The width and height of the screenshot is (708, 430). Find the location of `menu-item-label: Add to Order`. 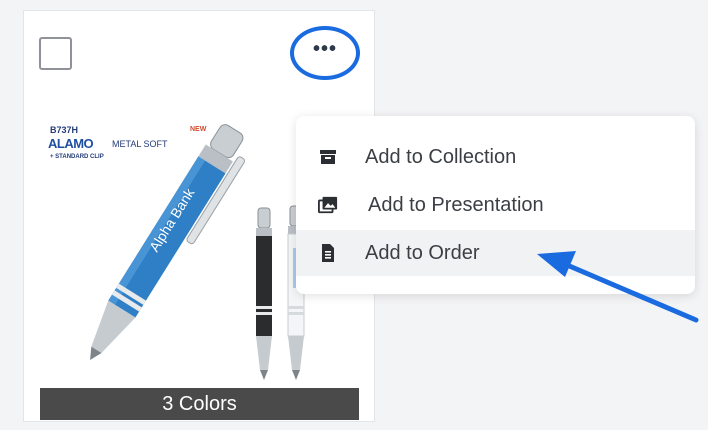

menu-item-label: Add to Order is located at coordinates (422, 252).